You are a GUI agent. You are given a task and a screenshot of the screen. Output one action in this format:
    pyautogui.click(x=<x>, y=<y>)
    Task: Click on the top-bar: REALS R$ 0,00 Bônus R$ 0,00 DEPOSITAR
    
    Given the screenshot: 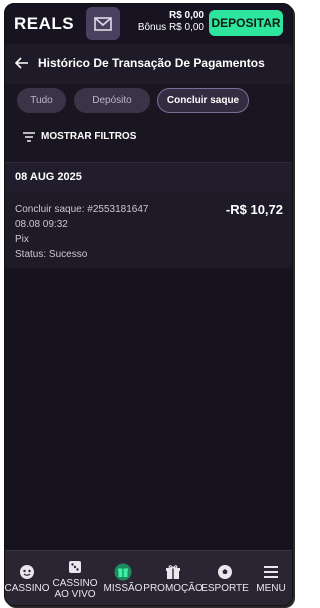 What is the action you would take?
    pyautogui.click(x=148, y=24)
    